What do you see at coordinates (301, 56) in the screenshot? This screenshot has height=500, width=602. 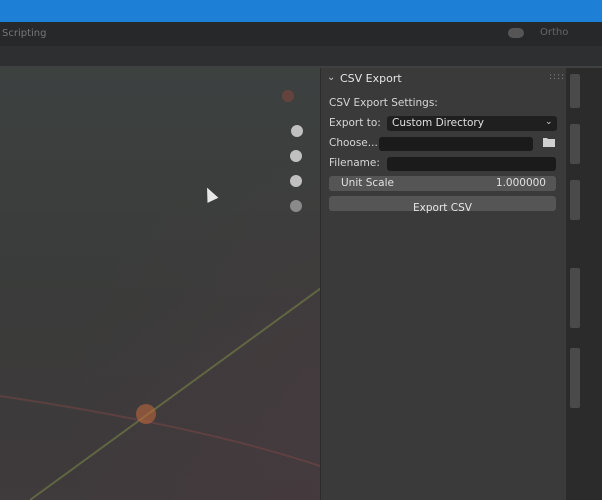 I see `viewport-header` at bounding box center [301, 56].